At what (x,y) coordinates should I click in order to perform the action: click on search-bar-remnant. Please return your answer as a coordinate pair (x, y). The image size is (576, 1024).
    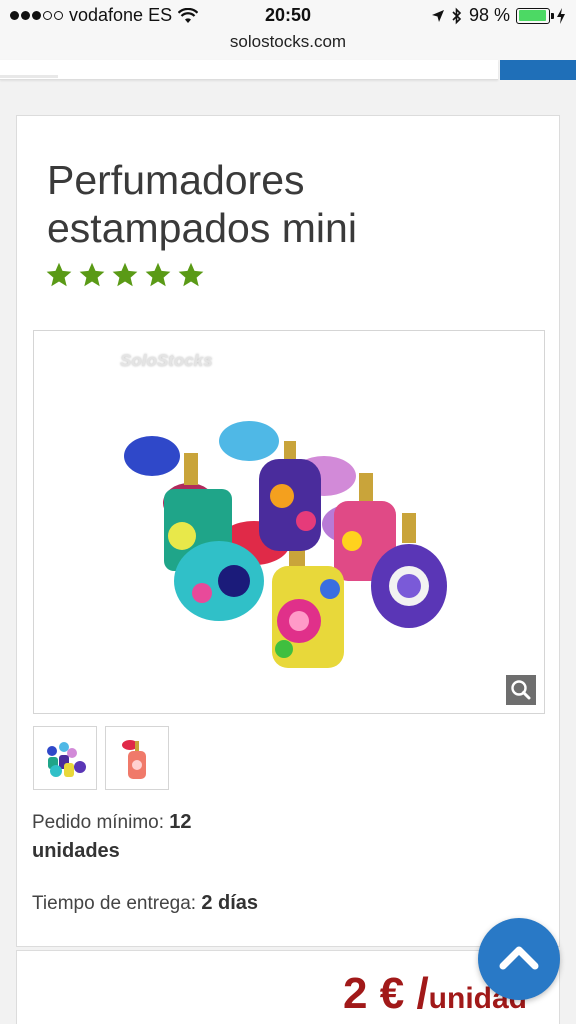
    Looking at the image, I should click on (249, 70).